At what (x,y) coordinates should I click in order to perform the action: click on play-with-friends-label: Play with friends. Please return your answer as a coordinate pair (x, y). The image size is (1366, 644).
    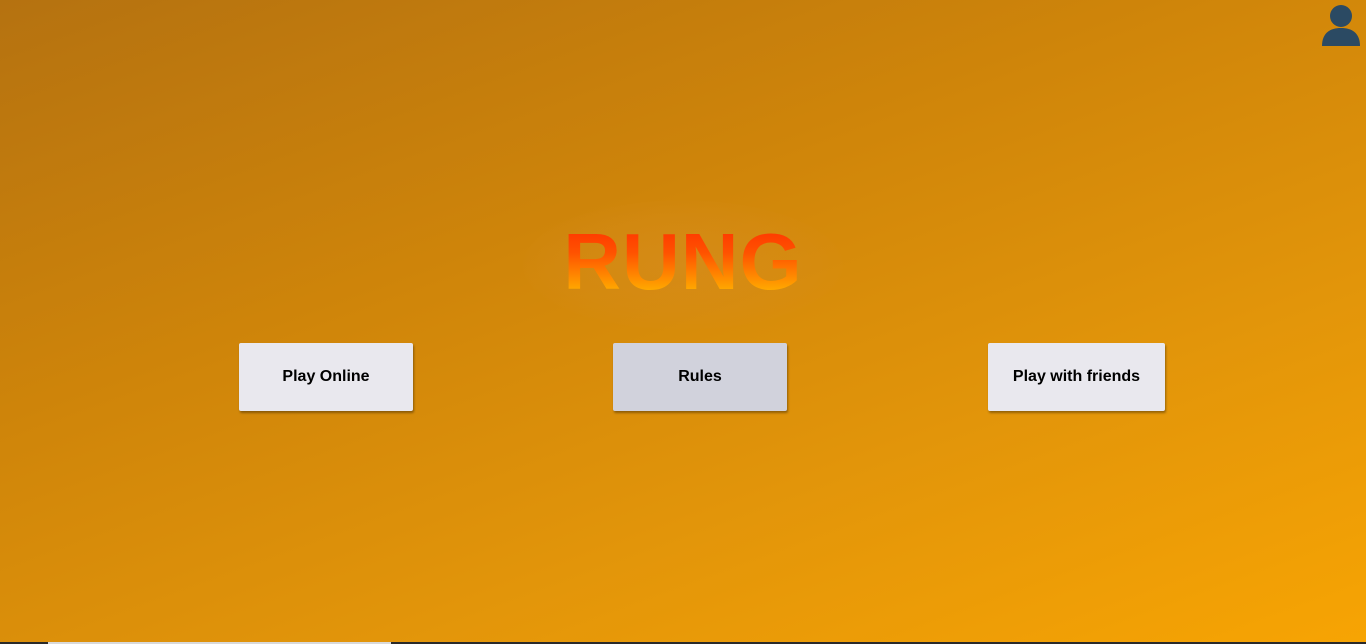
    Looking at the image, I should click on (1076, 376).